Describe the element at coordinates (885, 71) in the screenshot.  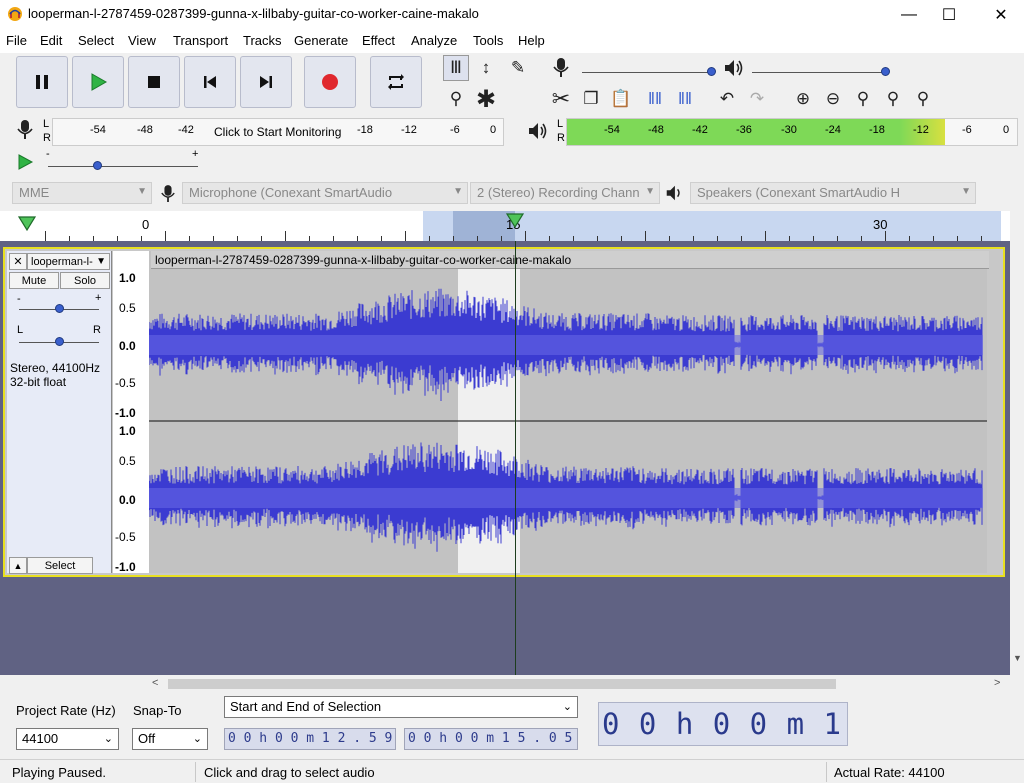
I see `playback-volume-knob` at that location.